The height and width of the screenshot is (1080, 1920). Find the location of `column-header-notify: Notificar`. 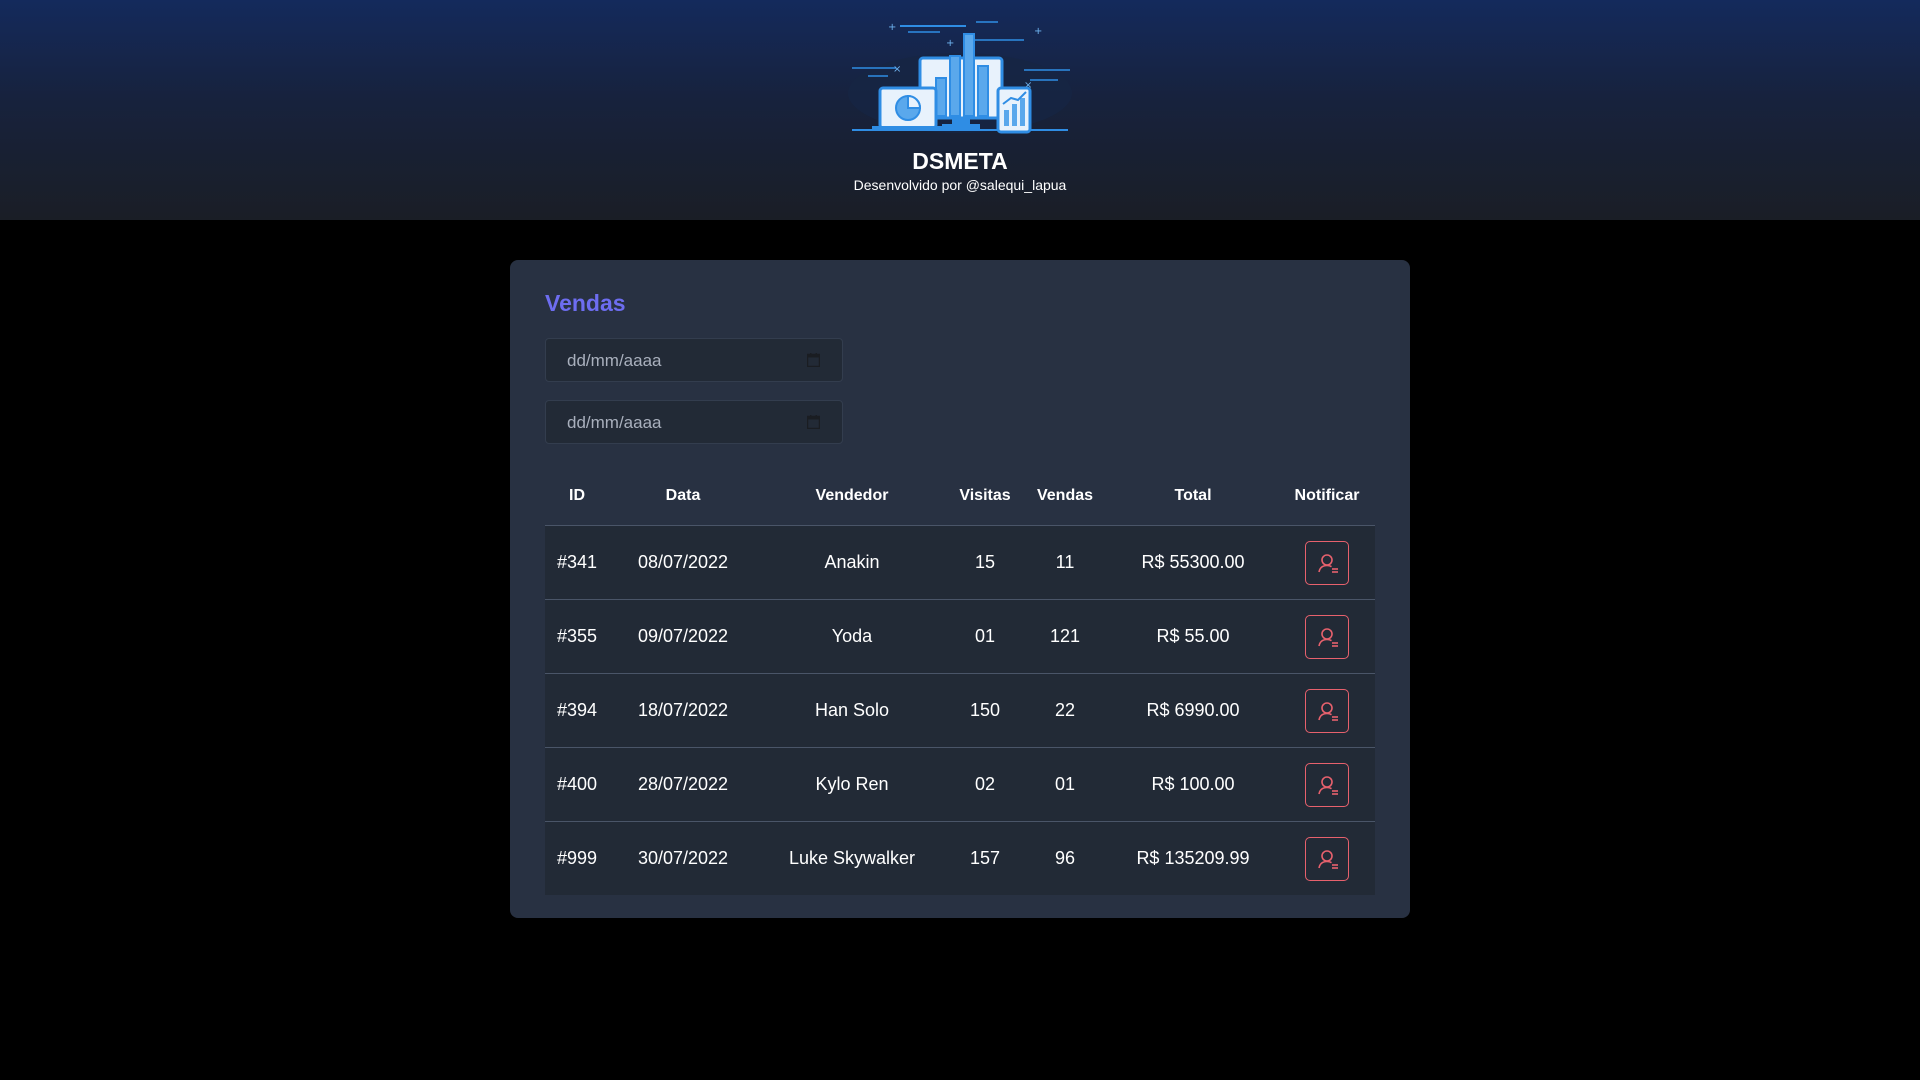

column-header-notify: Notificar is located at coordinates (1327, 496).